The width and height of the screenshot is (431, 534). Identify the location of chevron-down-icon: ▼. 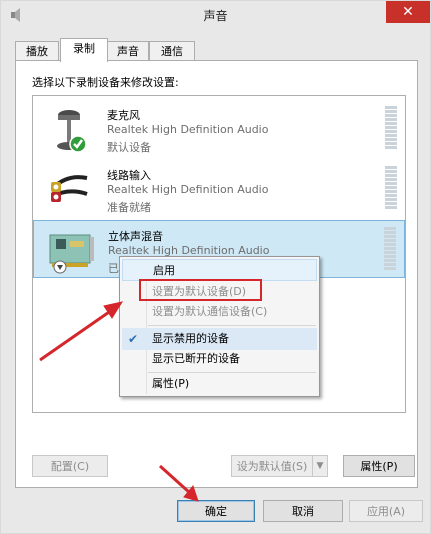
(320, 466).